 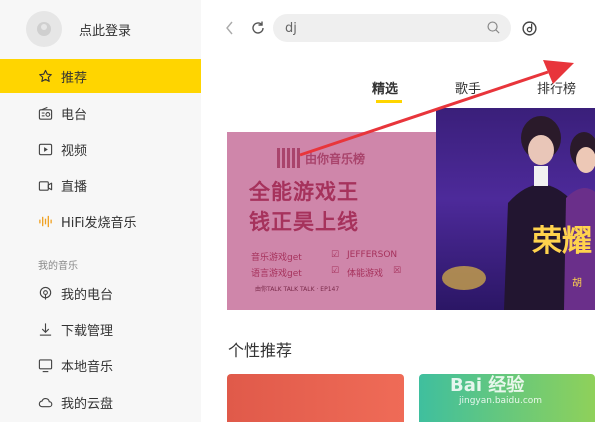 What do you see at coordinates (289, 158) in the screenshot?
I see `logo-bars-icon` at bounding box center [289, 158].